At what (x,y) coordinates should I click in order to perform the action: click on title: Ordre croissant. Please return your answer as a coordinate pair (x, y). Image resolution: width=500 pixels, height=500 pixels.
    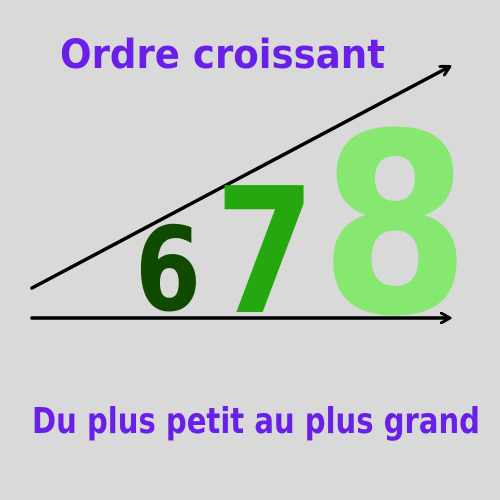
    Looking at the image, I should click on (222, 55).